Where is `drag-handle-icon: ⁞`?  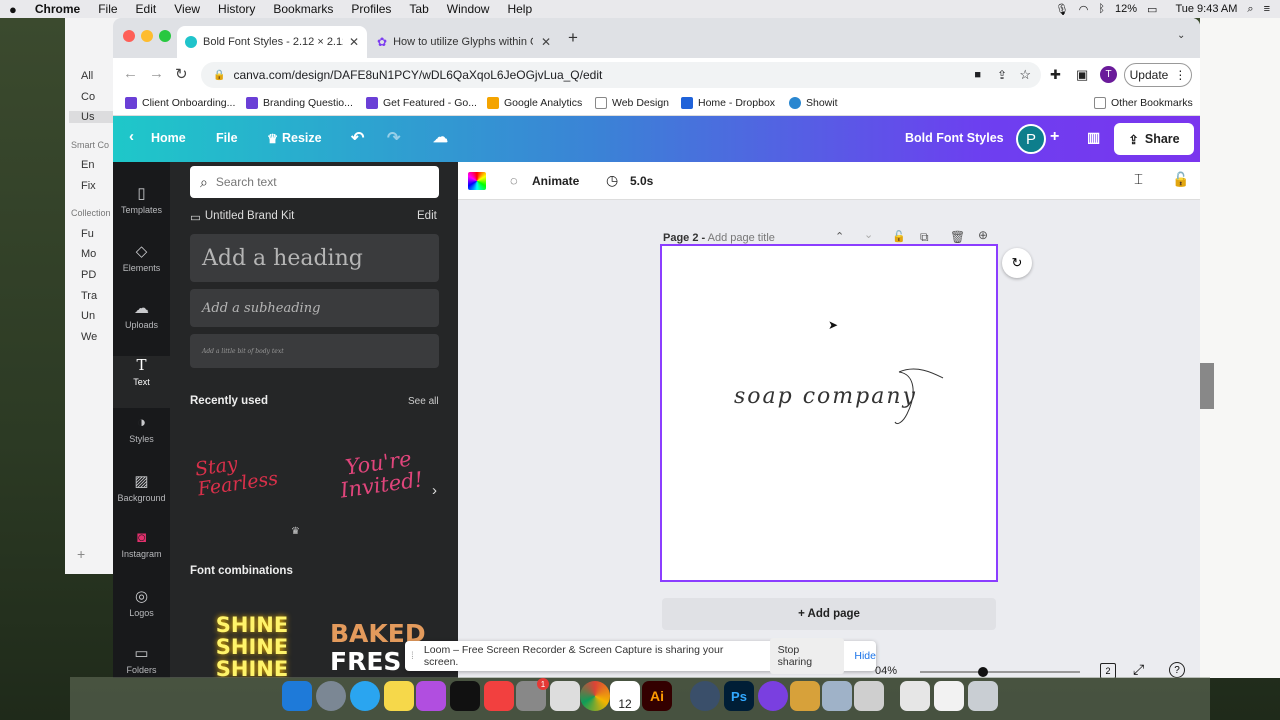
drag-handle-icon: ⁞ is located at coordinates (412, 656).